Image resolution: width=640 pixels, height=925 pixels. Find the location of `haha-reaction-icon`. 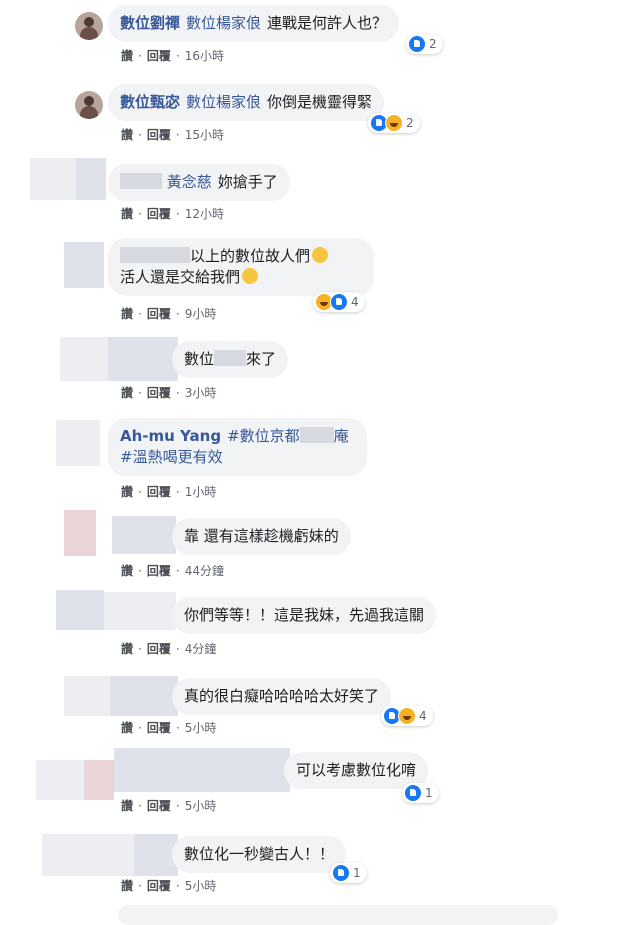

haha-reaction-icon is located at coordinates (394, 123).